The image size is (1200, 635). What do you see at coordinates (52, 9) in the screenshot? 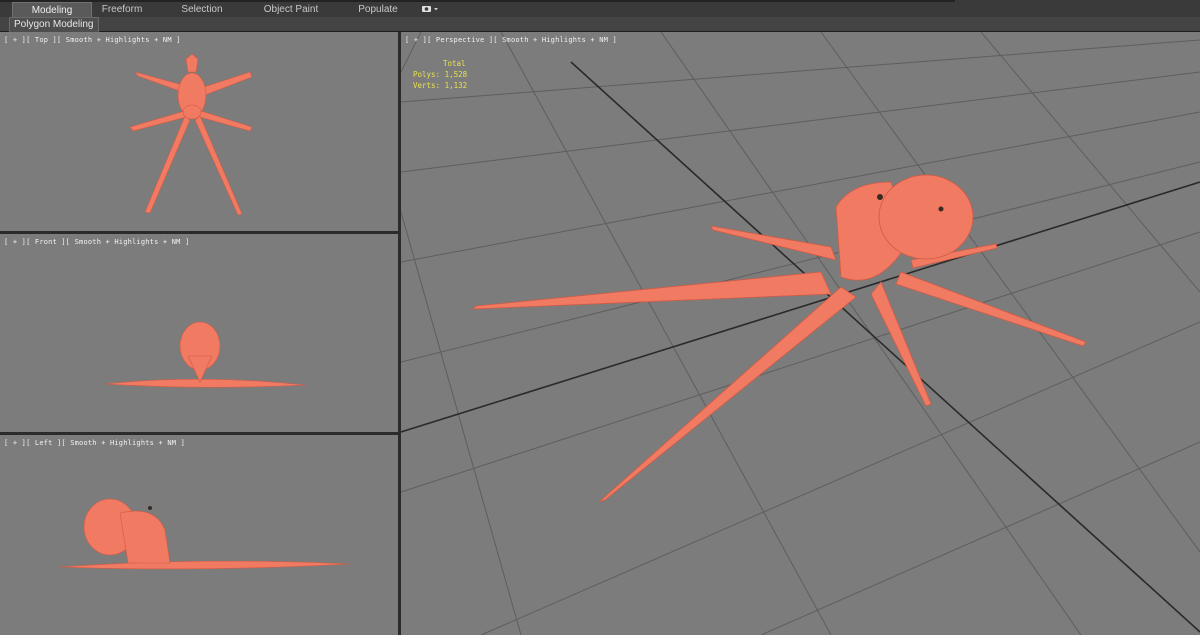
I see `tab-modeling: Modeling` at bounding box center [52, 9].